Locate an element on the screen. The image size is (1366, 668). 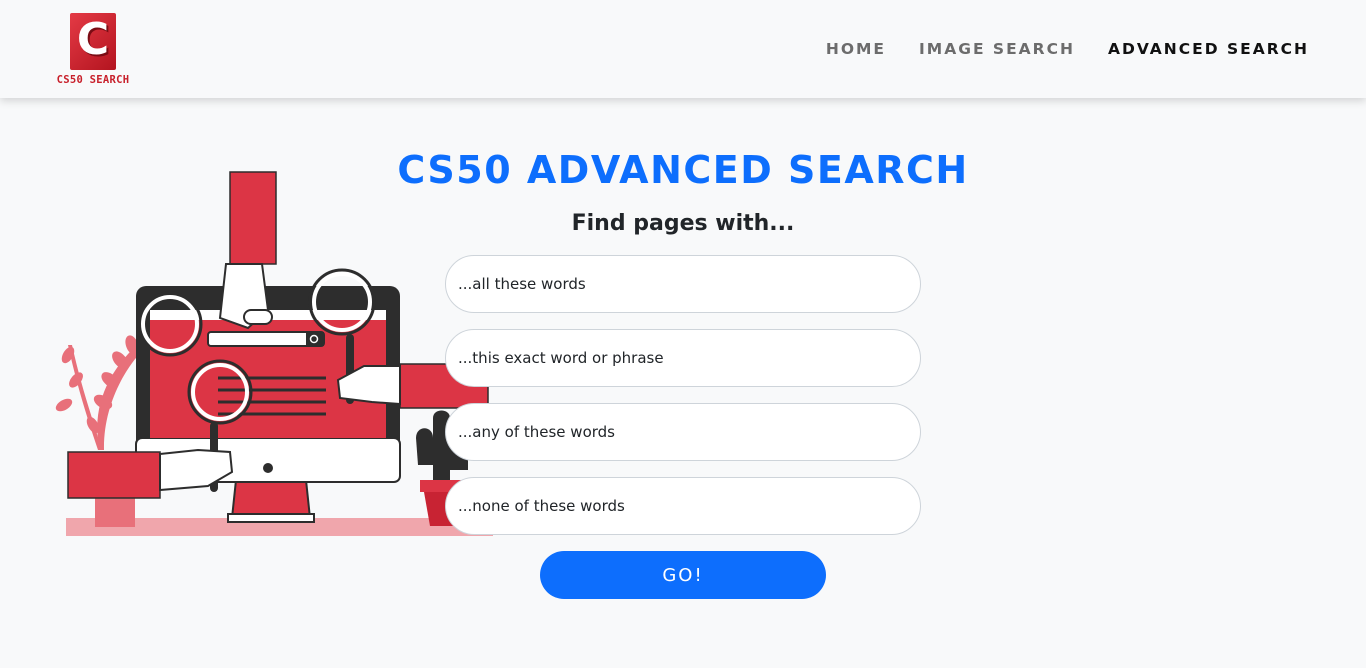
logo-letter: C is located at coordinates (93, 39).